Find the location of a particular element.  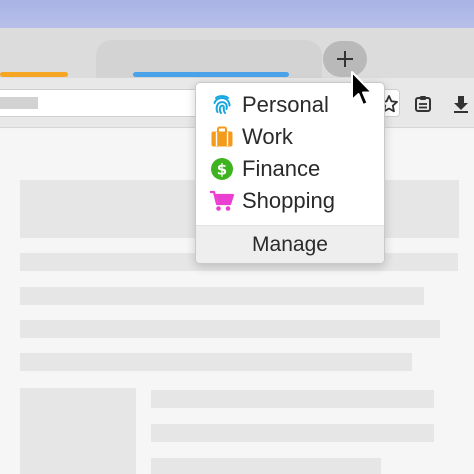

menu-item-label: Personal is located at coordinates (285, 104).